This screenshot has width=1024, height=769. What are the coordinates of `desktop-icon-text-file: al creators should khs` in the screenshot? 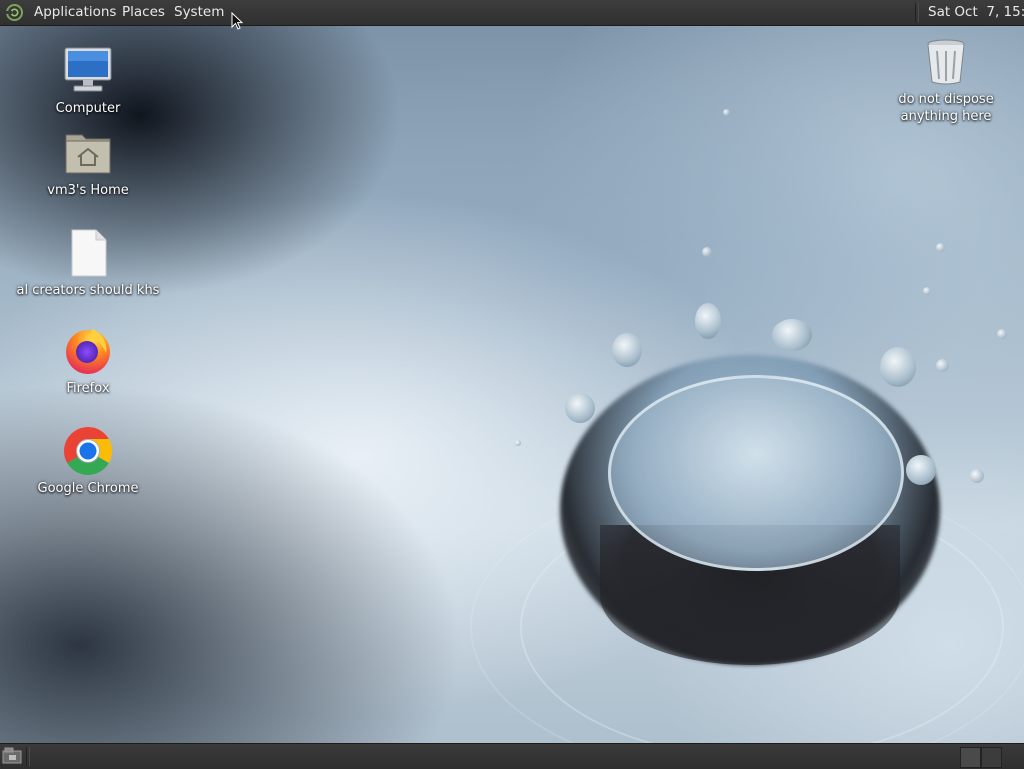 It's located at (88, 263).